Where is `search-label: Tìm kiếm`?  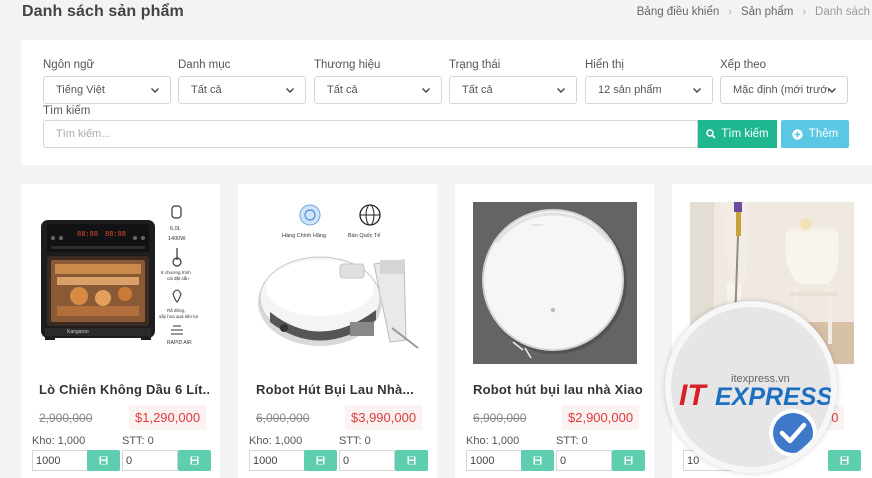
search-label: Tìm kiếm is located at coordinates (67, 111).